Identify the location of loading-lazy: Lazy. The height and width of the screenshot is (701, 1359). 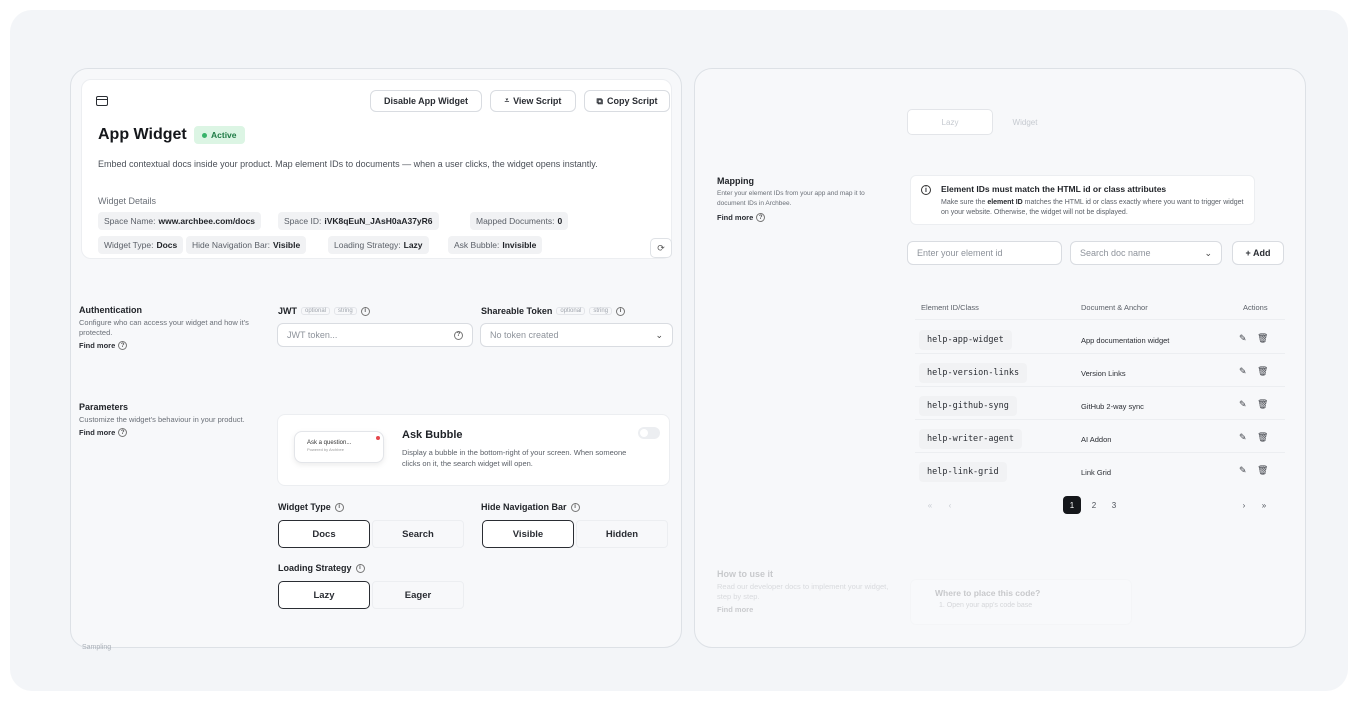
(324, 595).